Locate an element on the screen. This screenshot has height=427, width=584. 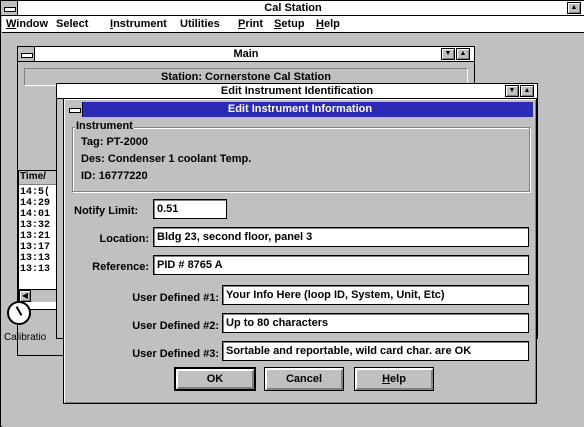
dialog-title: Edit Instrument Information is located at coordinates (300, 109).